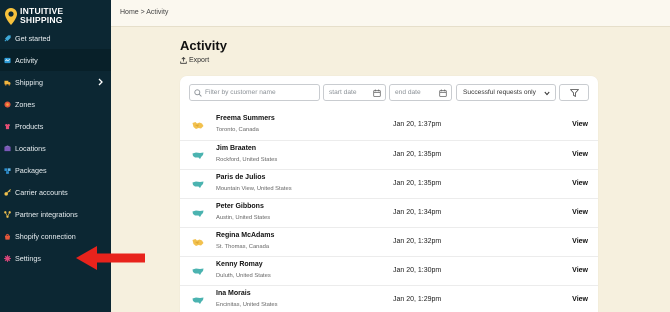 The height and width of the screenshot is (312, 670). Describe the element at coordinates (239, 264) in the screenshot. I see `customer-name: Kenny Romay` at that location.